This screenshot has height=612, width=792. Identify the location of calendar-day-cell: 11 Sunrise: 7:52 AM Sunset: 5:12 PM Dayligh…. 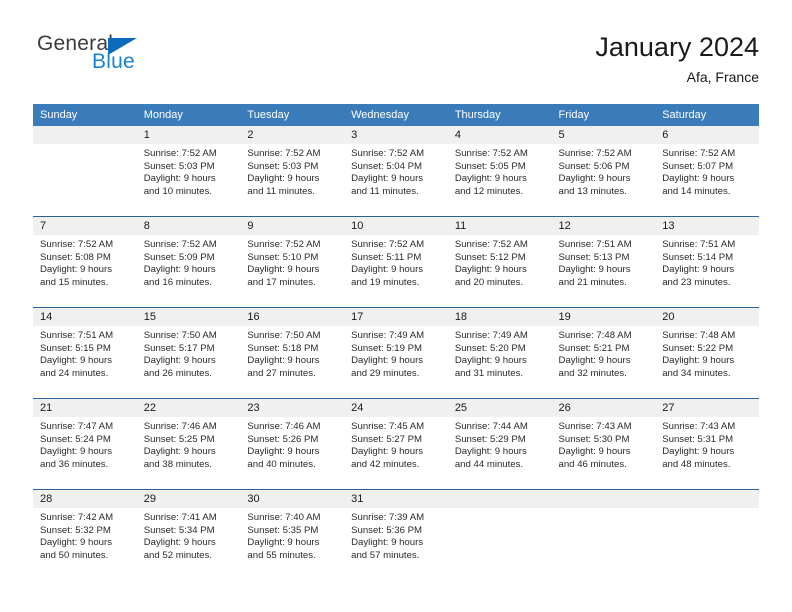
(499, 262).